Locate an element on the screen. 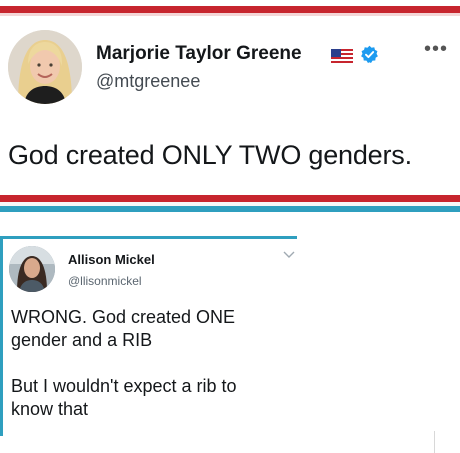  card-border-left is located at coordinates (1, 336).